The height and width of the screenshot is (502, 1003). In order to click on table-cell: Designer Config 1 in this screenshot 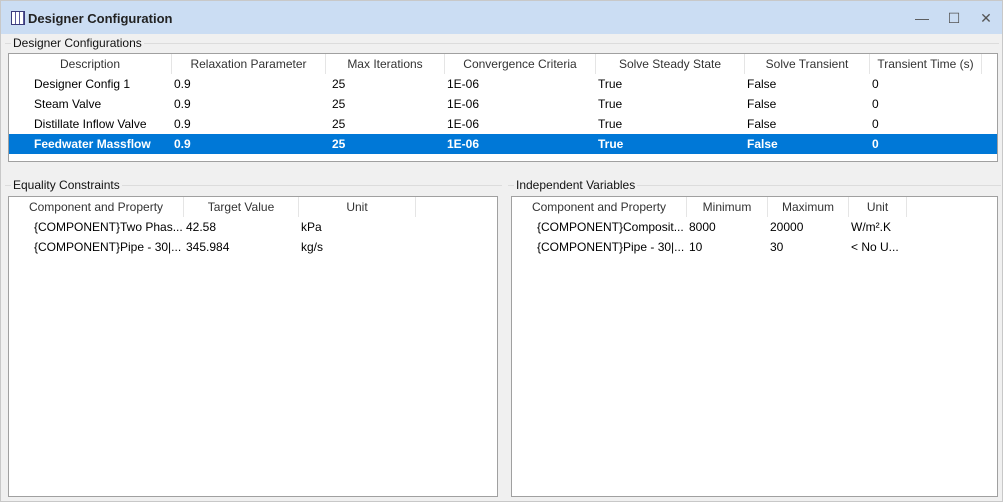, I will do `click(82, 84)`.